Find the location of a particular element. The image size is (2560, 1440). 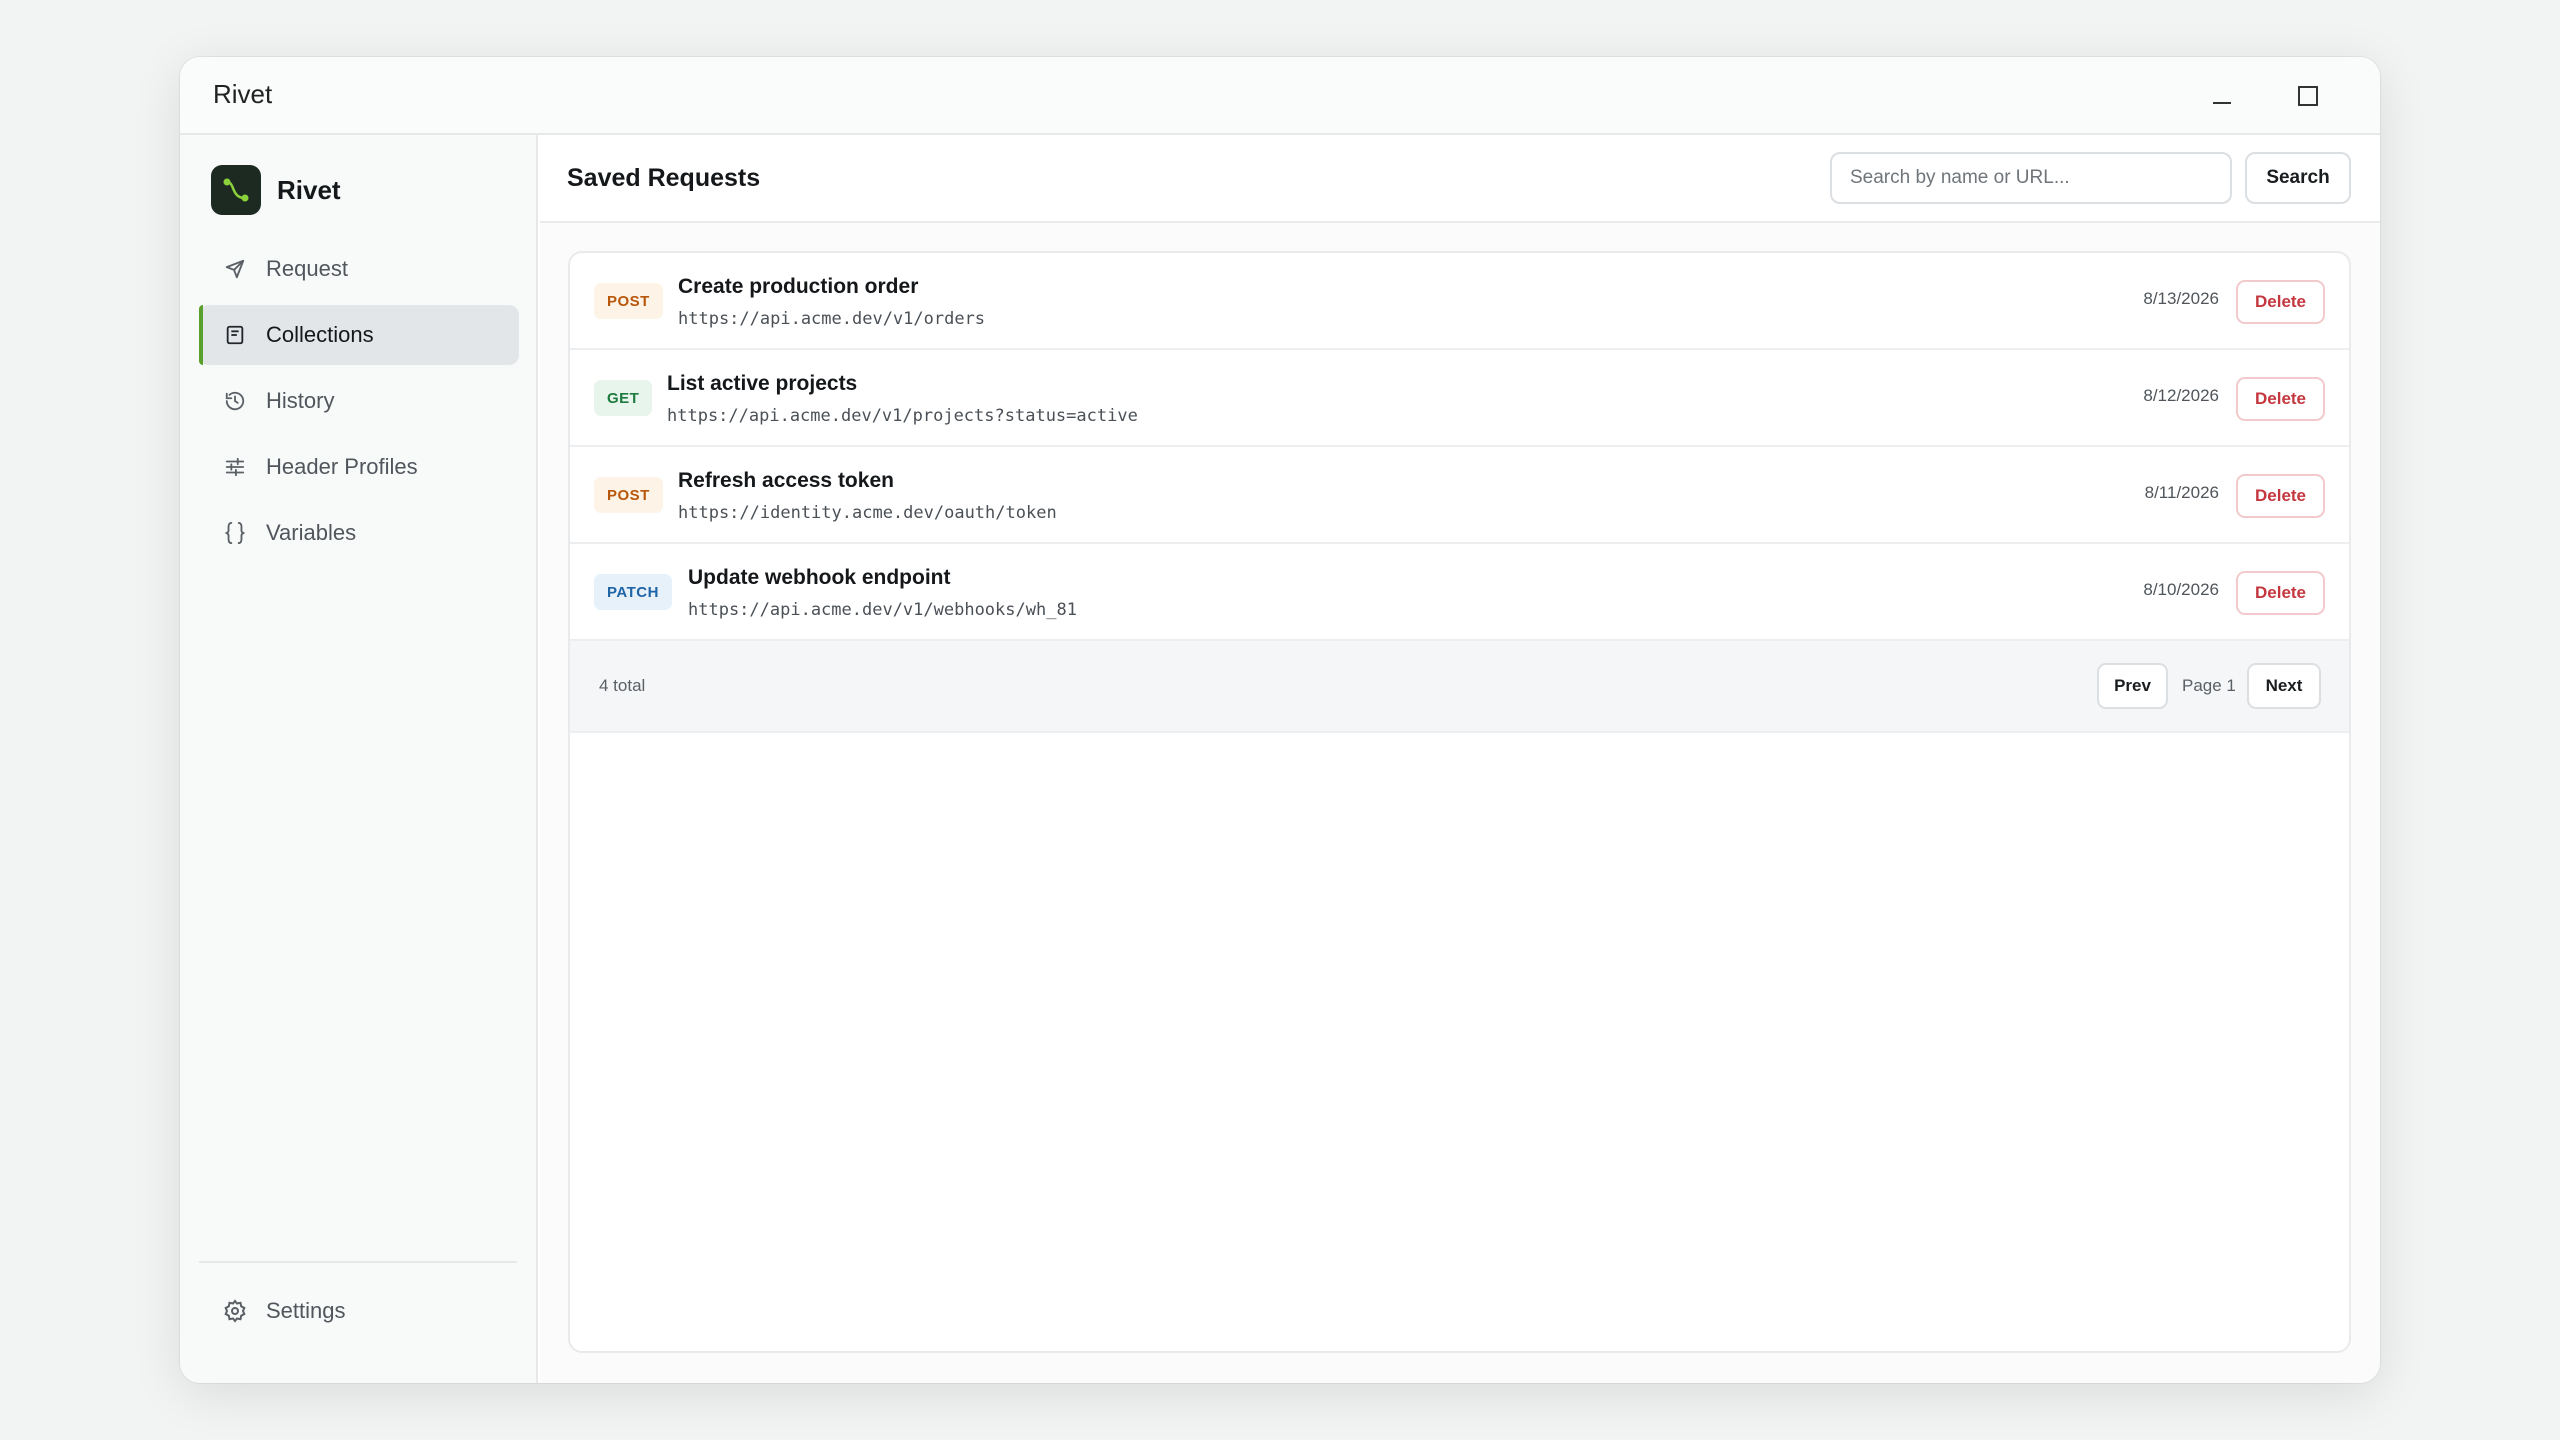

request-url: https://identity.acme.dev/oauth/token is located at coordinates (867, 513).